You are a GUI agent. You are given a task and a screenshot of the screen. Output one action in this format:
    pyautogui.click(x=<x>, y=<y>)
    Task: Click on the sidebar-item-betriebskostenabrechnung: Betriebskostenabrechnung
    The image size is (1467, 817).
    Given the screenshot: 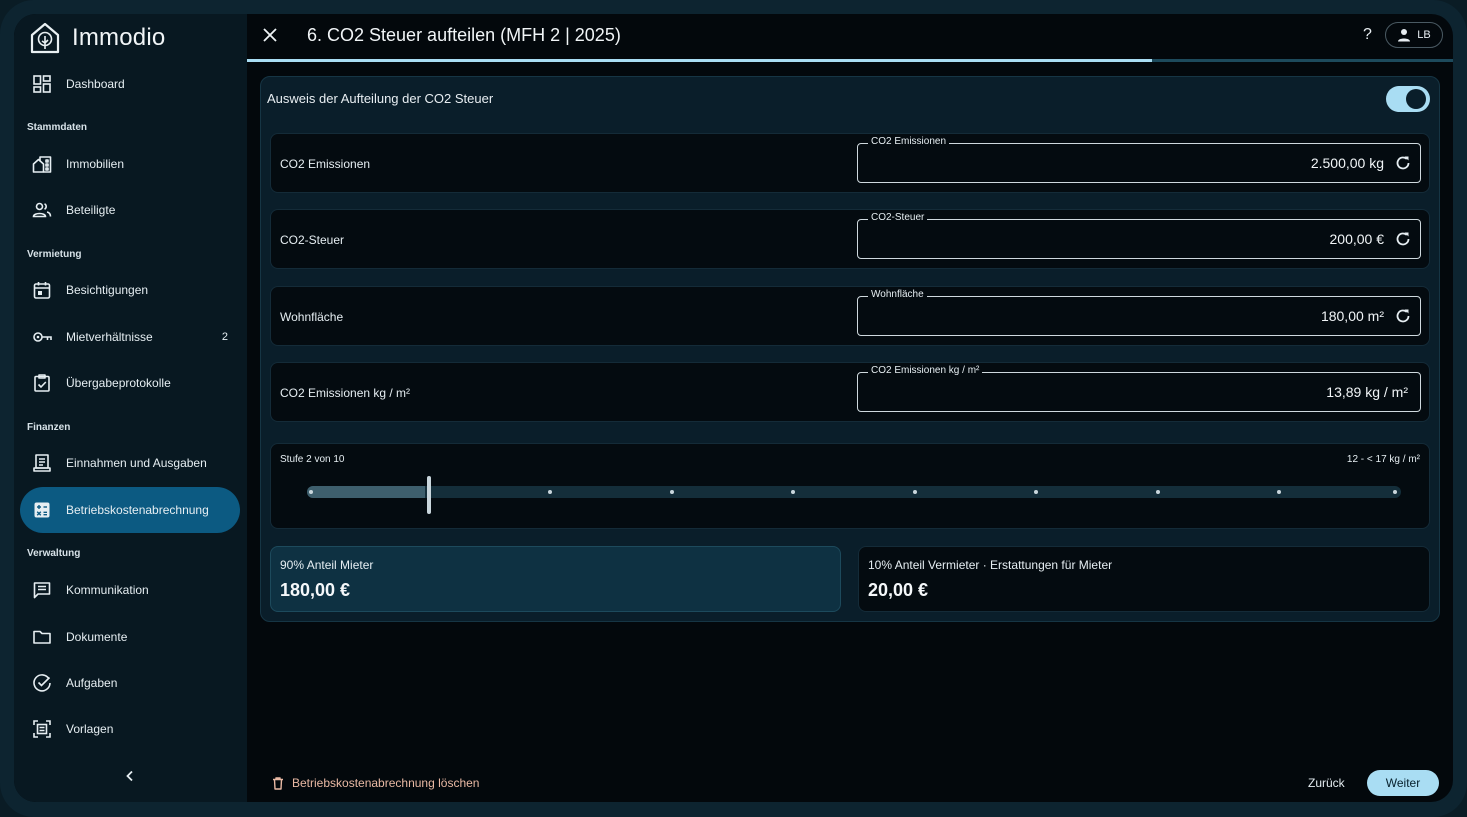 What is the action you would take?
    pyautogui.click(x=130, y=510)
    